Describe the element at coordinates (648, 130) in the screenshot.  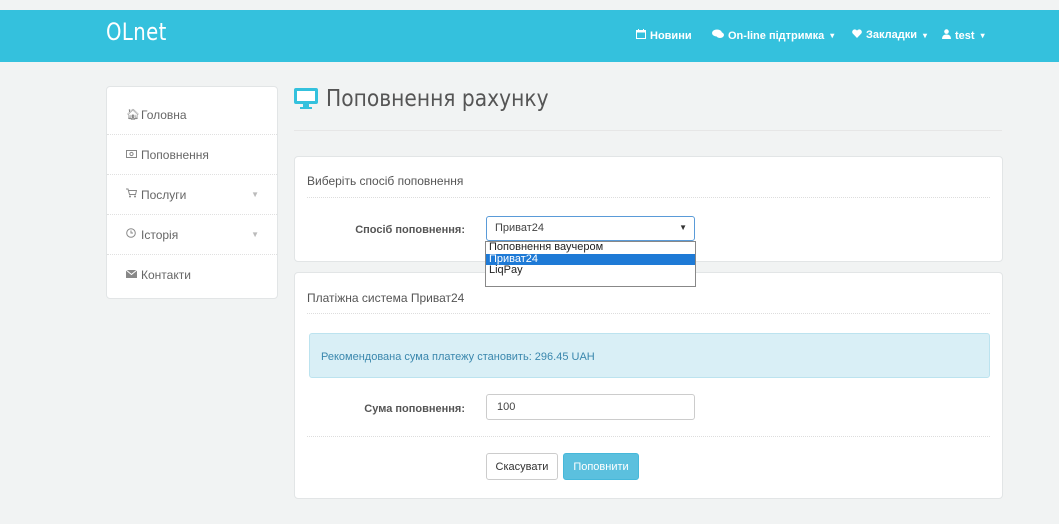
I see `header-divider` at that location.